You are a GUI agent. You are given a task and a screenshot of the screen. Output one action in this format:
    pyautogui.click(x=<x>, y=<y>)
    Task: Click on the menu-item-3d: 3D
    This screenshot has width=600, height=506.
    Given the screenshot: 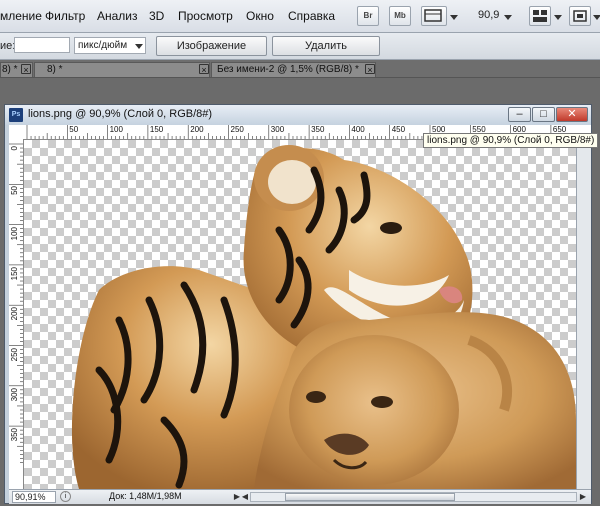 What is the action you would take?
    pyautogui.click(x=156, y=16)
    